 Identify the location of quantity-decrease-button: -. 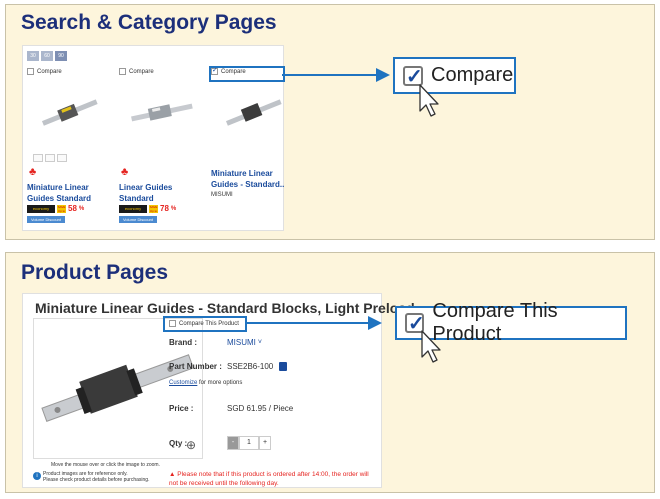
(233, 443).